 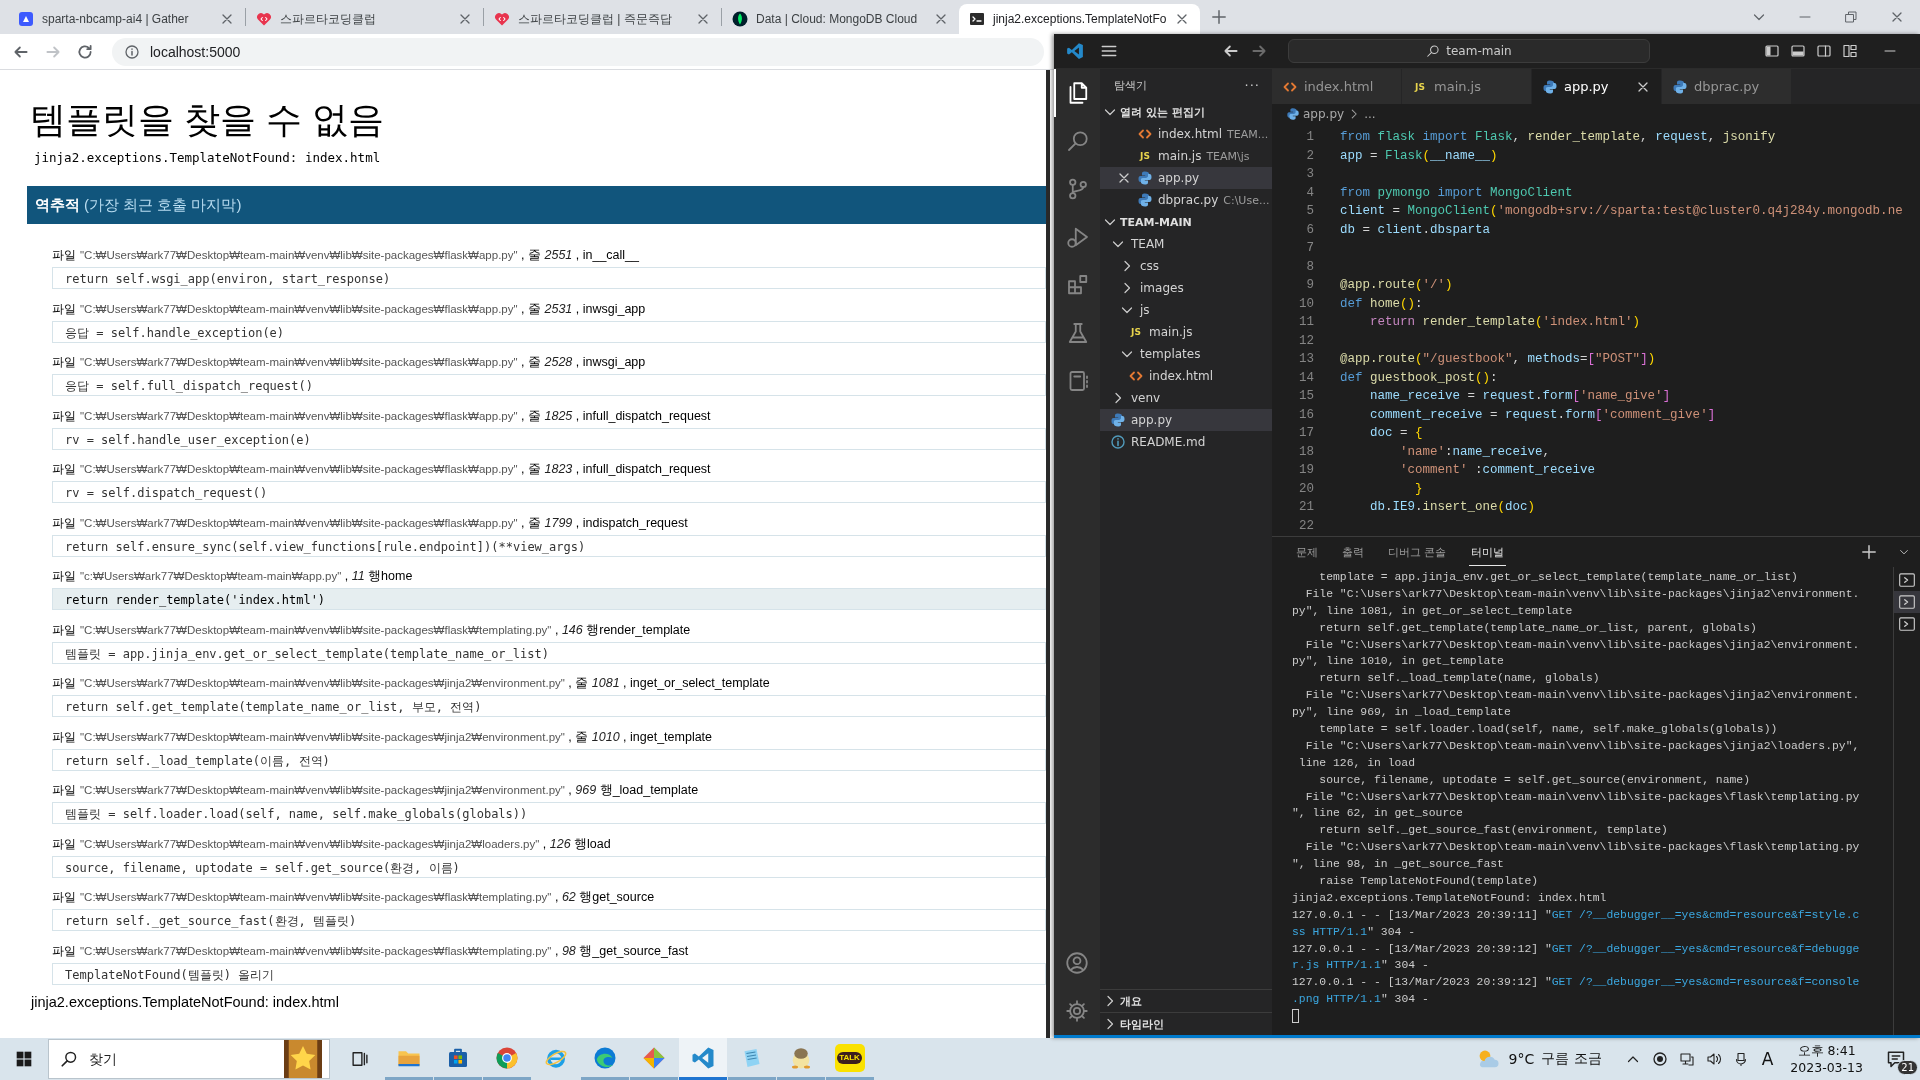 I want to click on file-item: app.py, so click(x=1186, y=420).